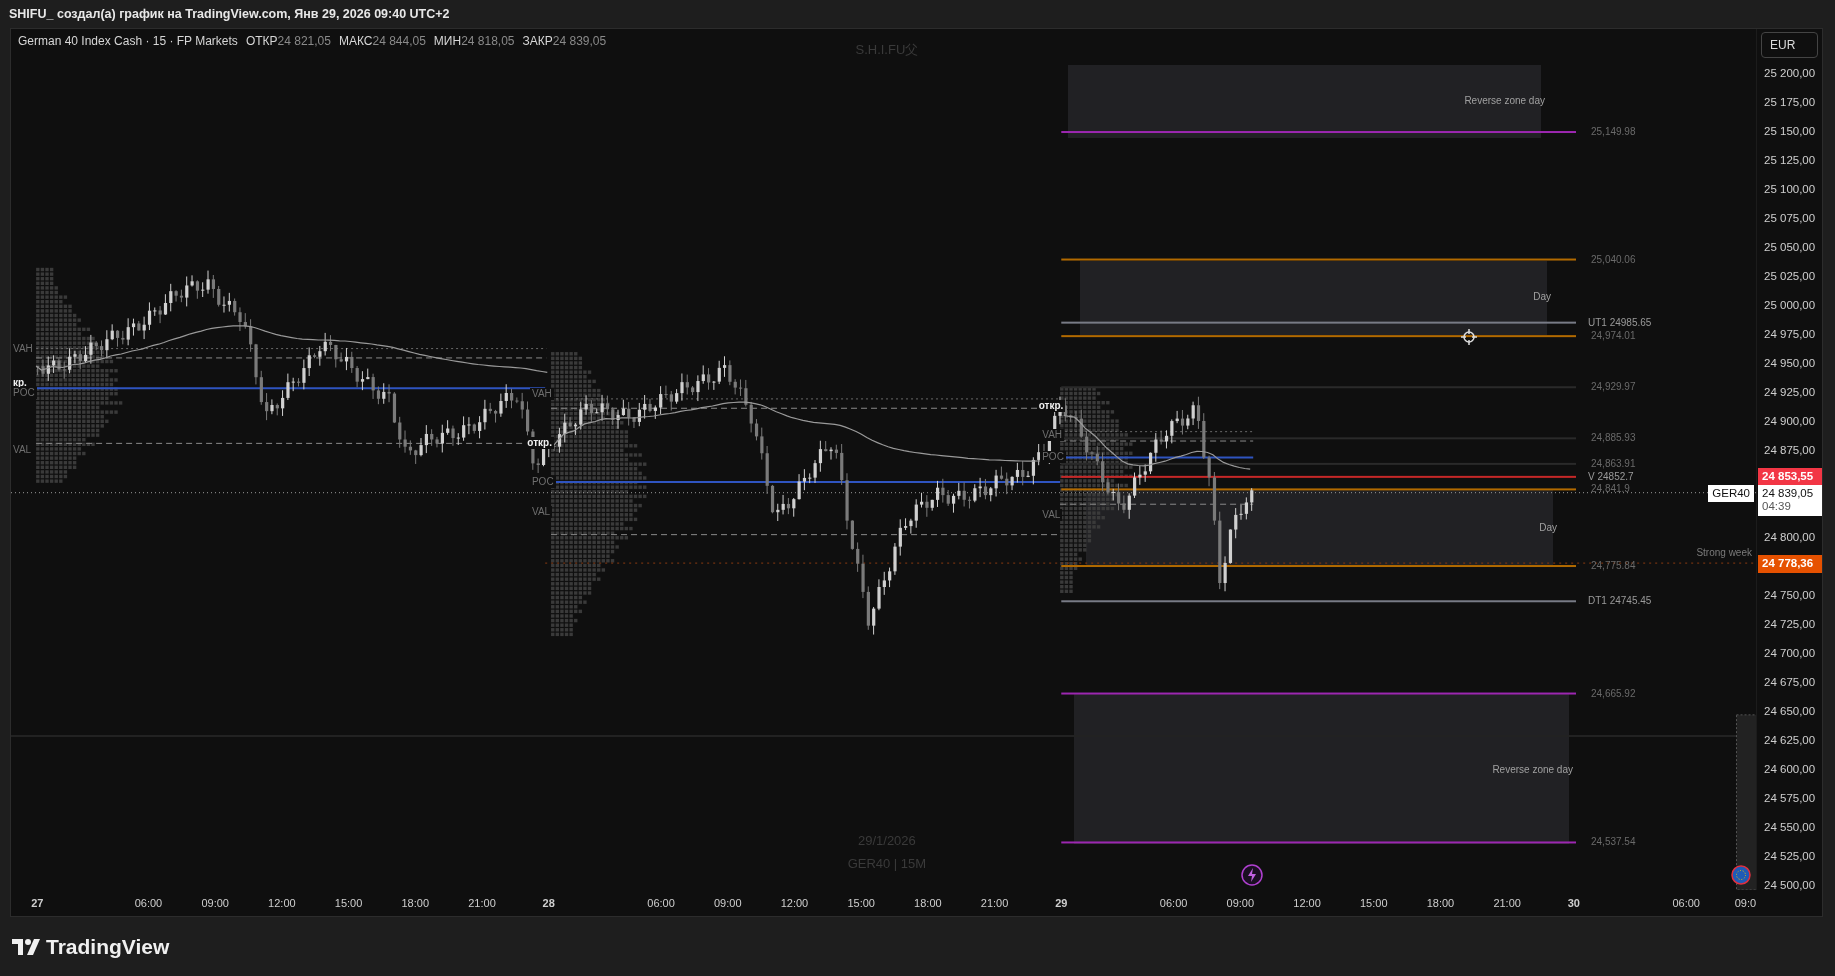  I want to click on tradingview-logo-icon, so click(26, 946).